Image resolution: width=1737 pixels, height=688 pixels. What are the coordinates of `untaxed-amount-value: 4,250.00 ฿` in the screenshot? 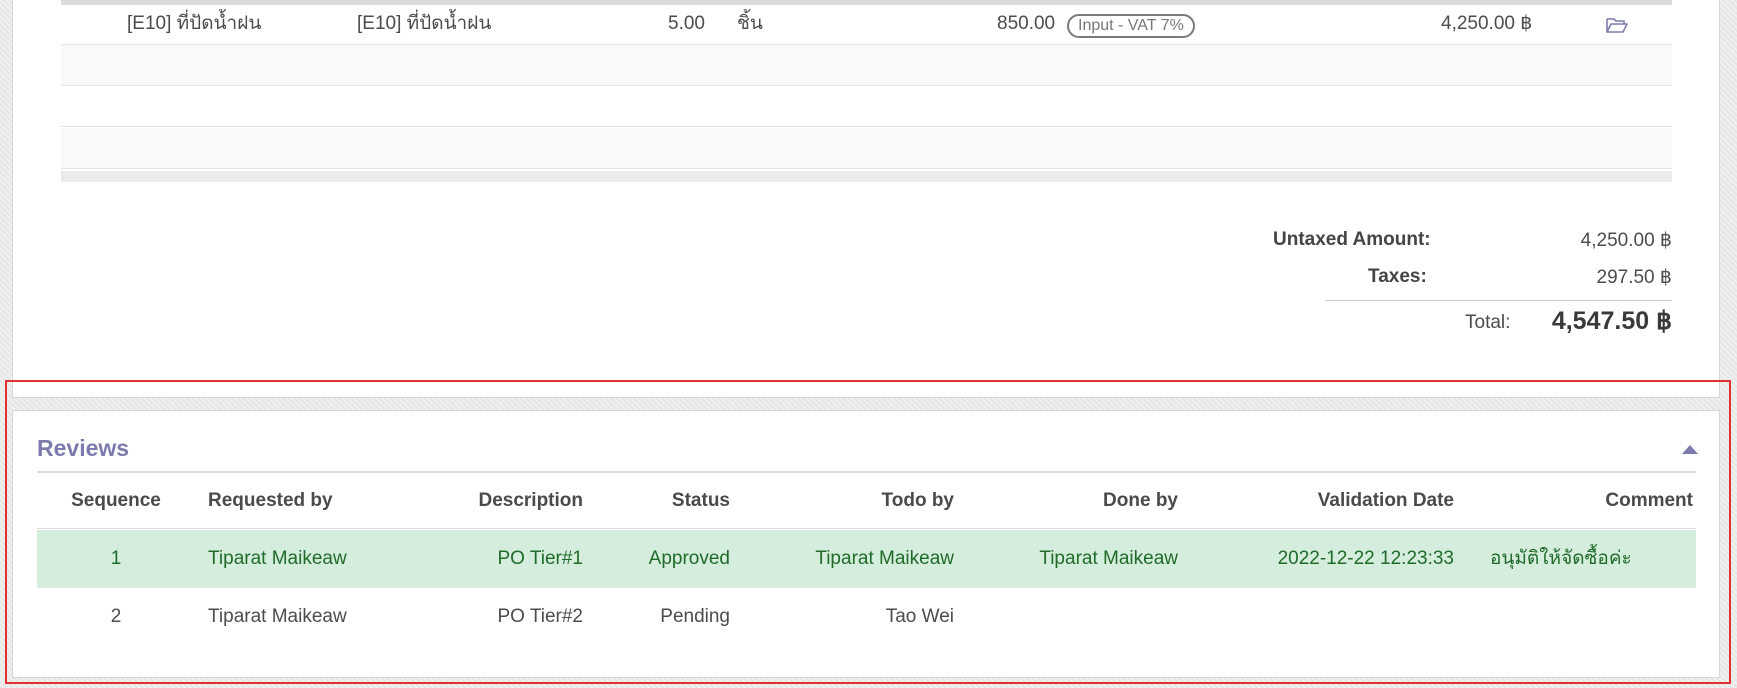 It's located at (1626, 240).